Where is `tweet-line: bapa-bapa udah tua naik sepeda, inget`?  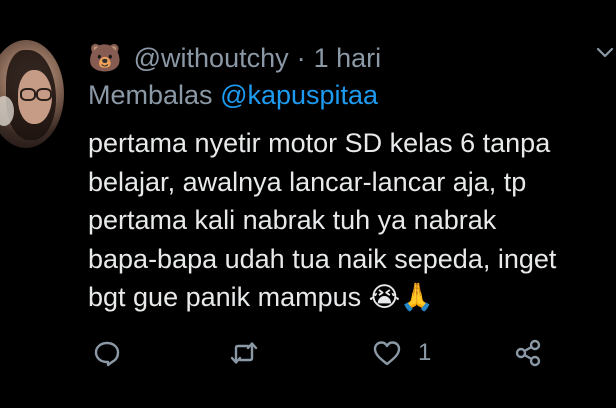 tweet-line: bapa-bapa udah tua naik sepeda, inget is located at coordinates (322, 258).